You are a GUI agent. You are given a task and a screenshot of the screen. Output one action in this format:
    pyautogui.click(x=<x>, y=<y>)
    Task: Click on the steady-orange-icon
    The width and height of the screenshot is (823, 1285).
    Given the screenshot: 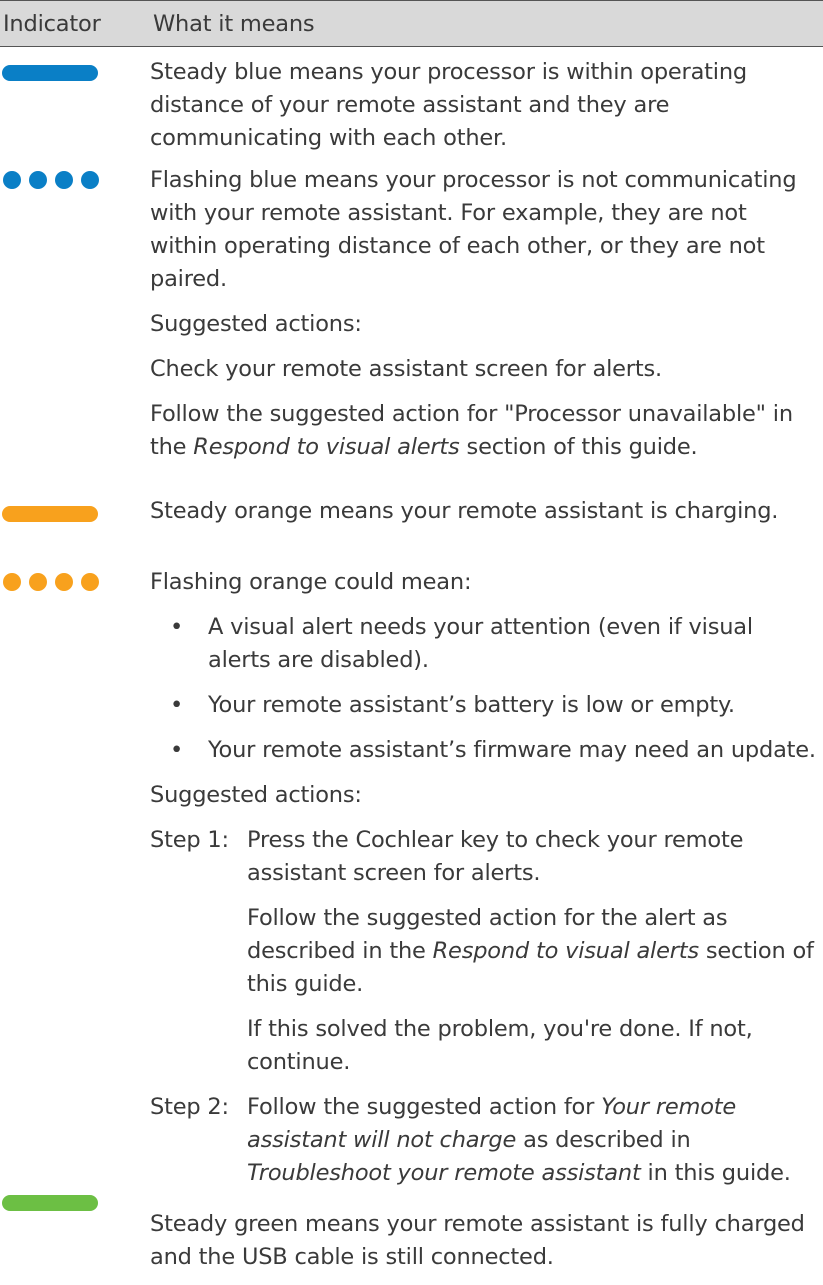 What is the action you would take?
    pyautogui.click(x=62, y=515)
    